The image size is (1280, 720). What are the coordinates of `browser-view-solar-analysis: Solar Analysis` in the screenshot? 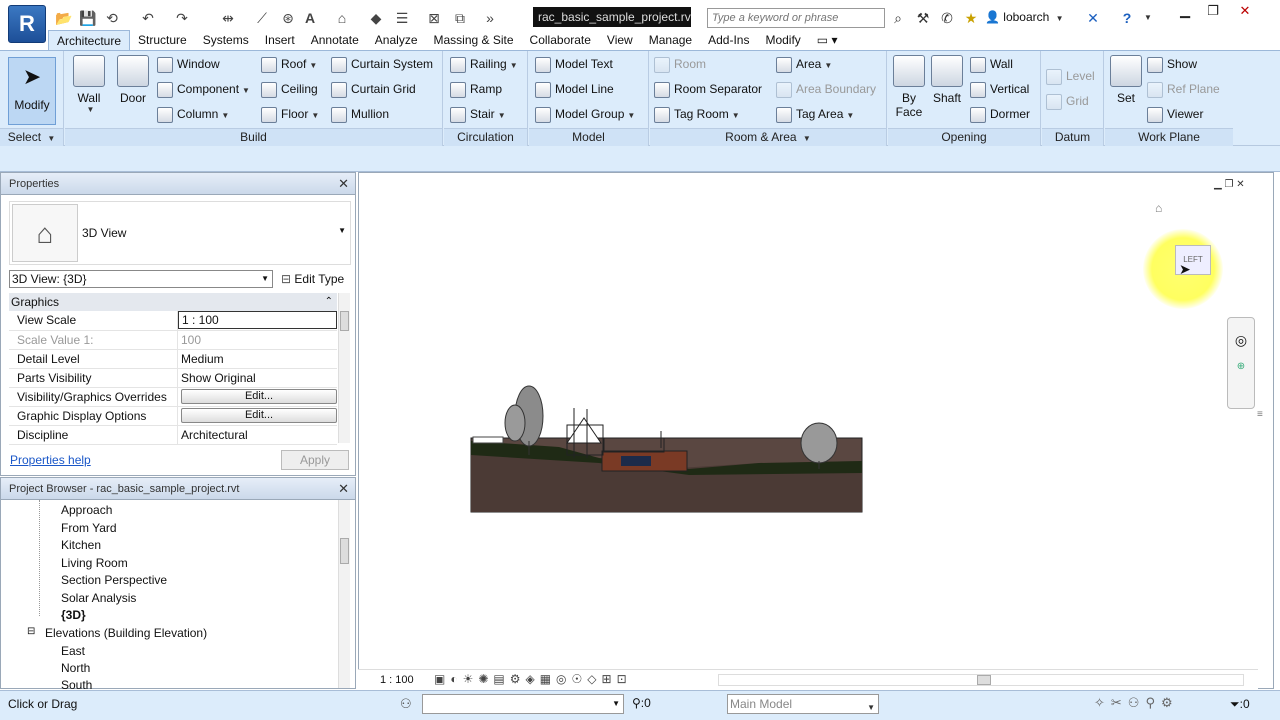 It's located at (98, 598).